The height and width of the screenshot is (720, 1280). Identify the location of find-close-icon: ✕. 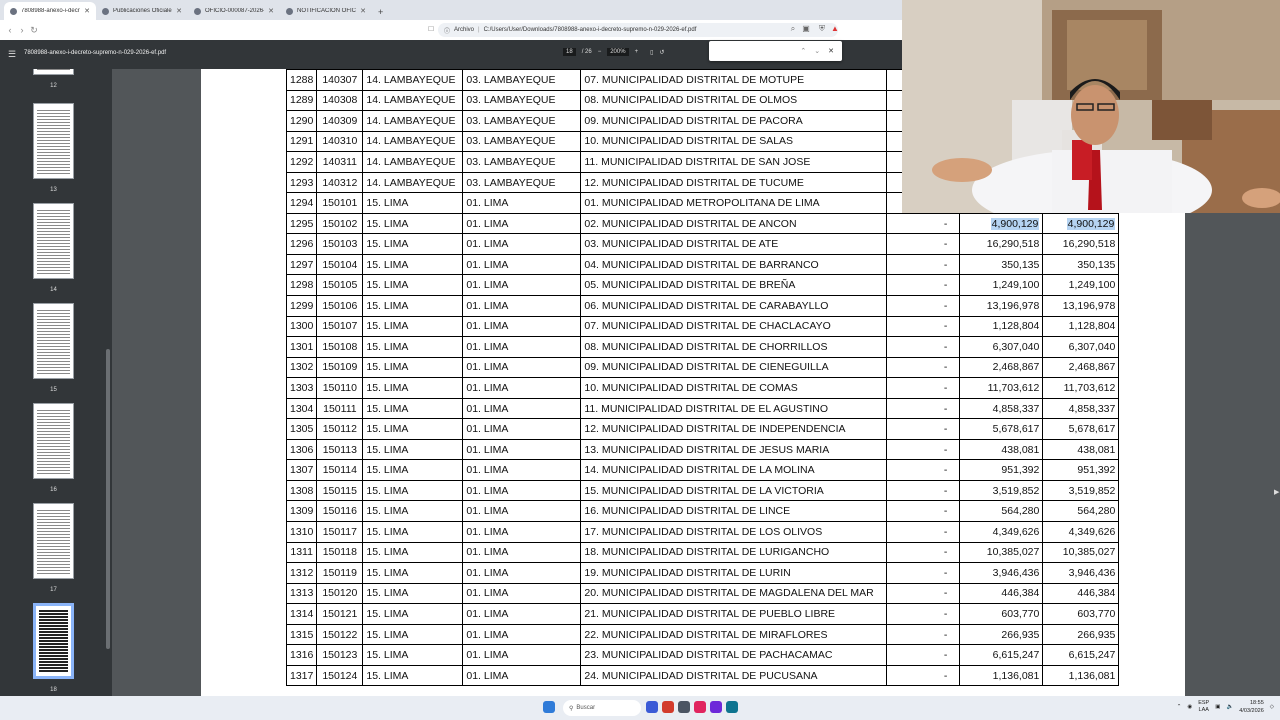
(831, 51).